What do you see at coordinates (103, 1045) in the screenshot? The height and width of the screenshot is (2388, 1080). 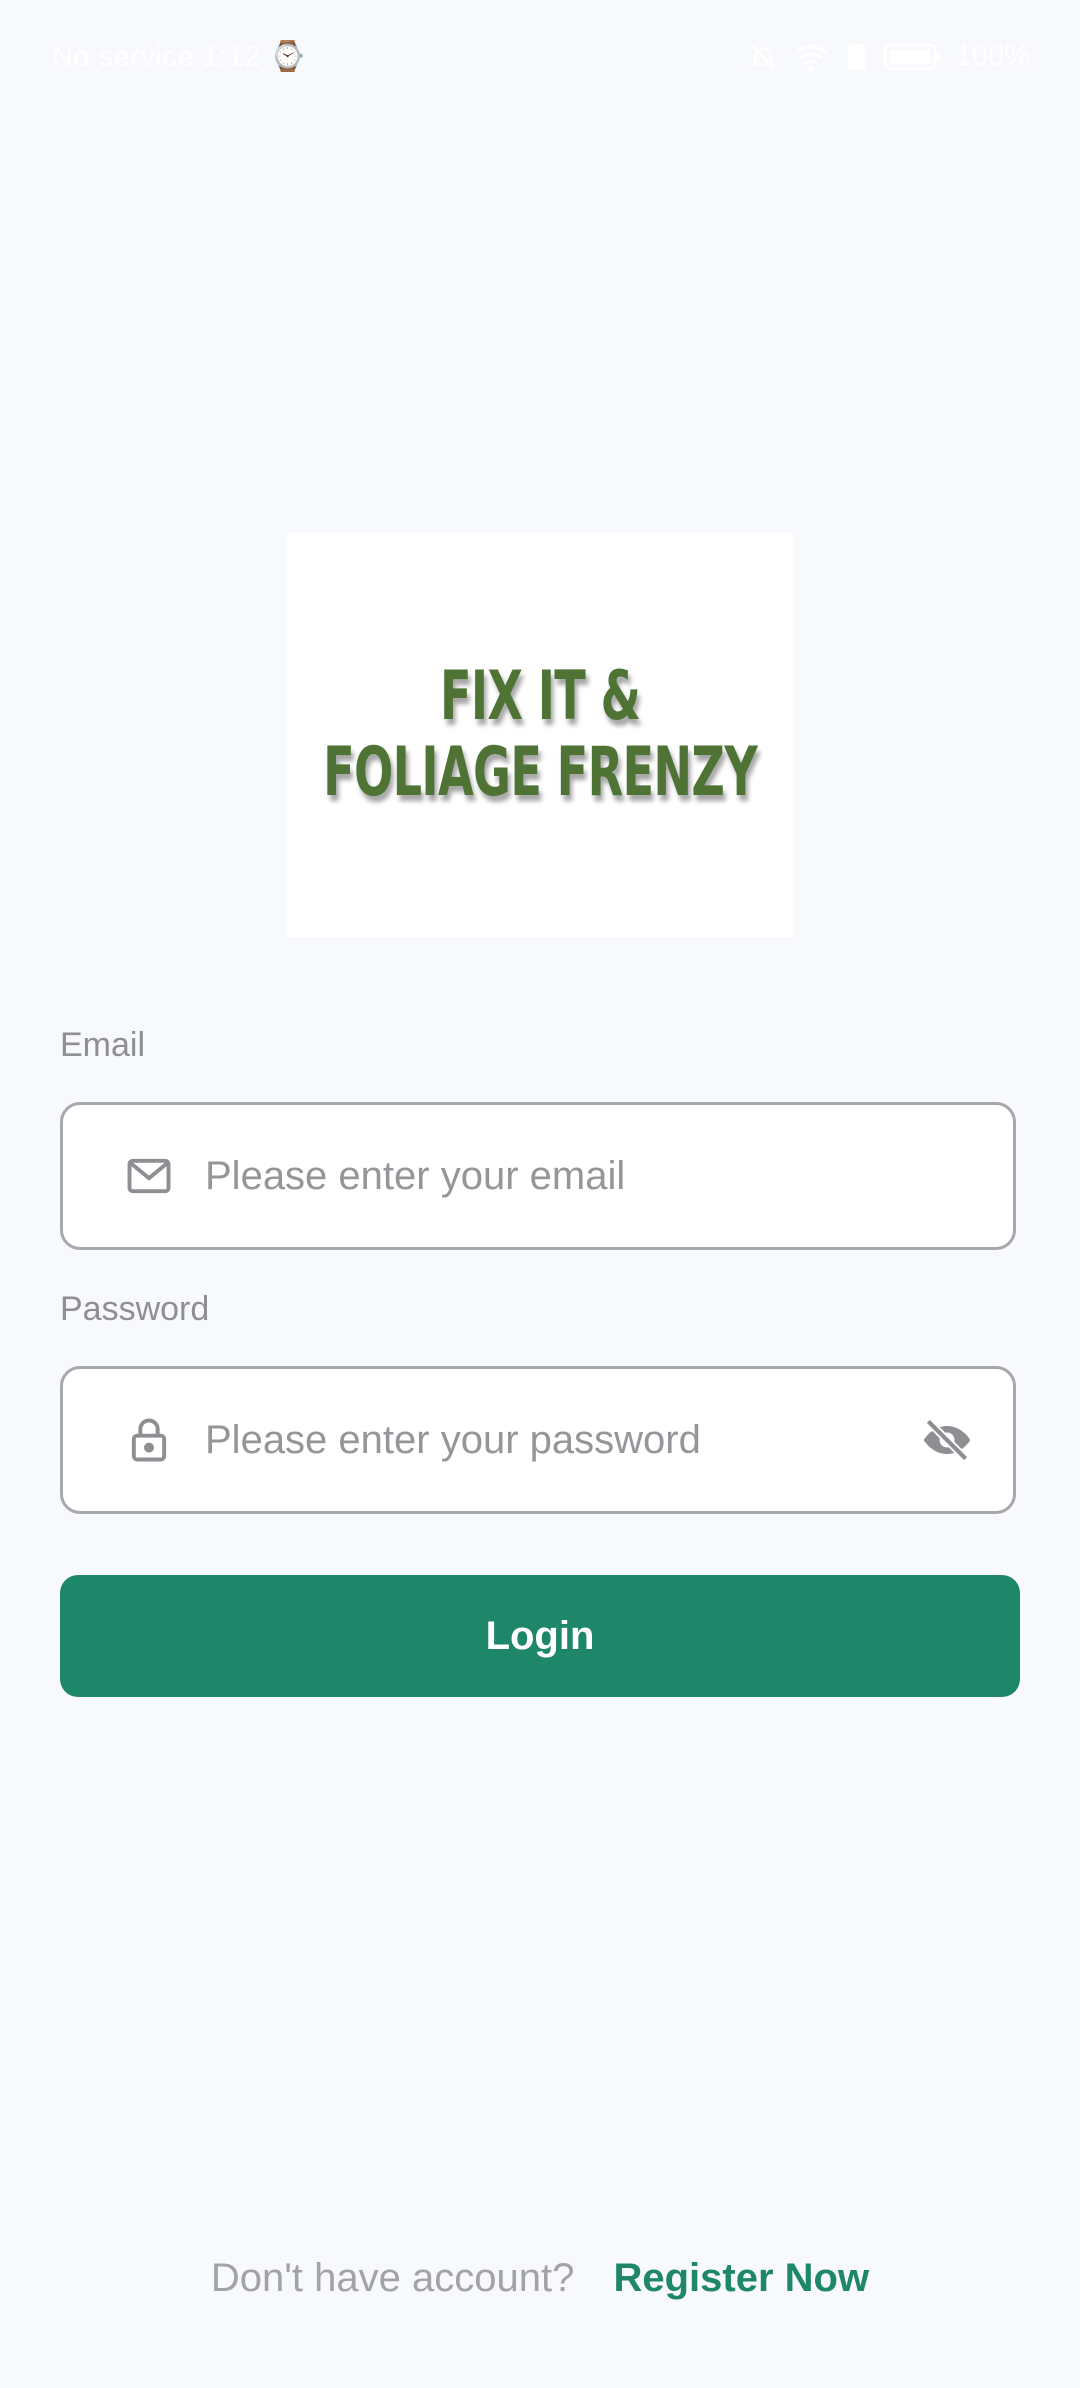 I see `email-label: Email` at bounding box center [103, 1045].